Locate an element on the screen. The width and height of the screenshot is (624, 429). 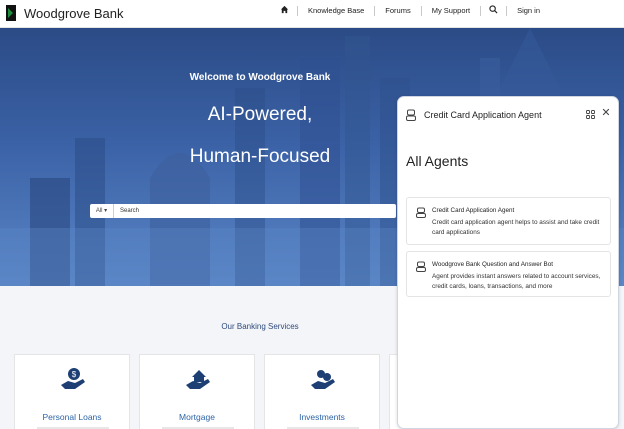
agent-name: Credit Card Application Agent is located at coordinates (473, 210).